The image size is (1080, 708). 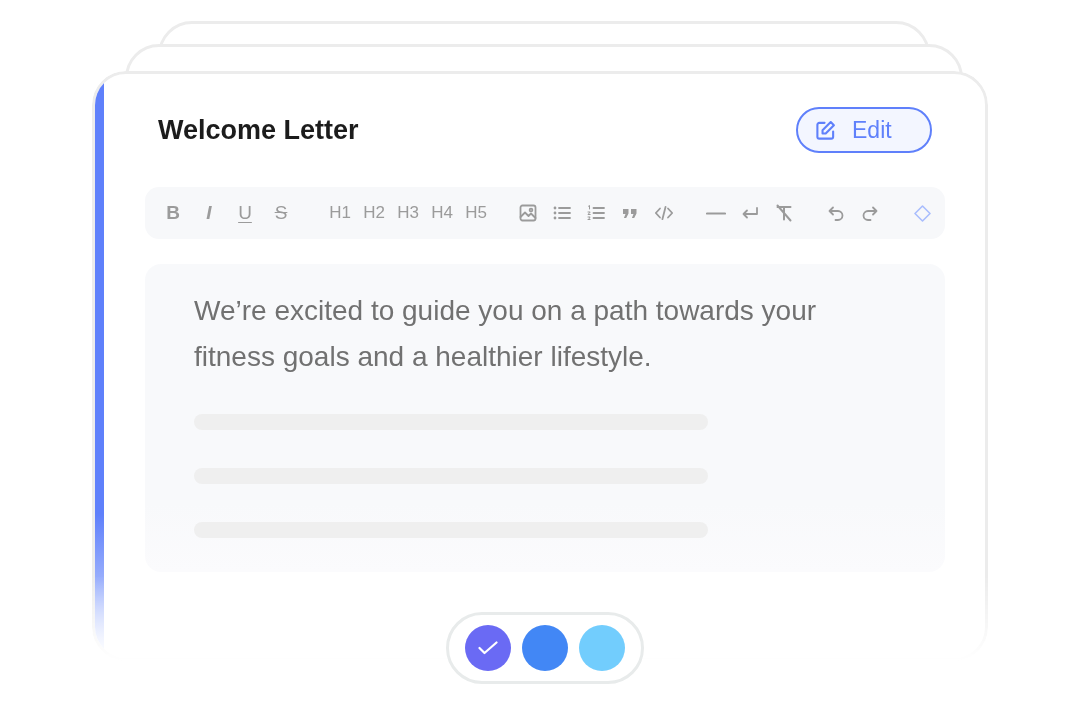 I want to click on check-icon, so click(x=488, y=648).